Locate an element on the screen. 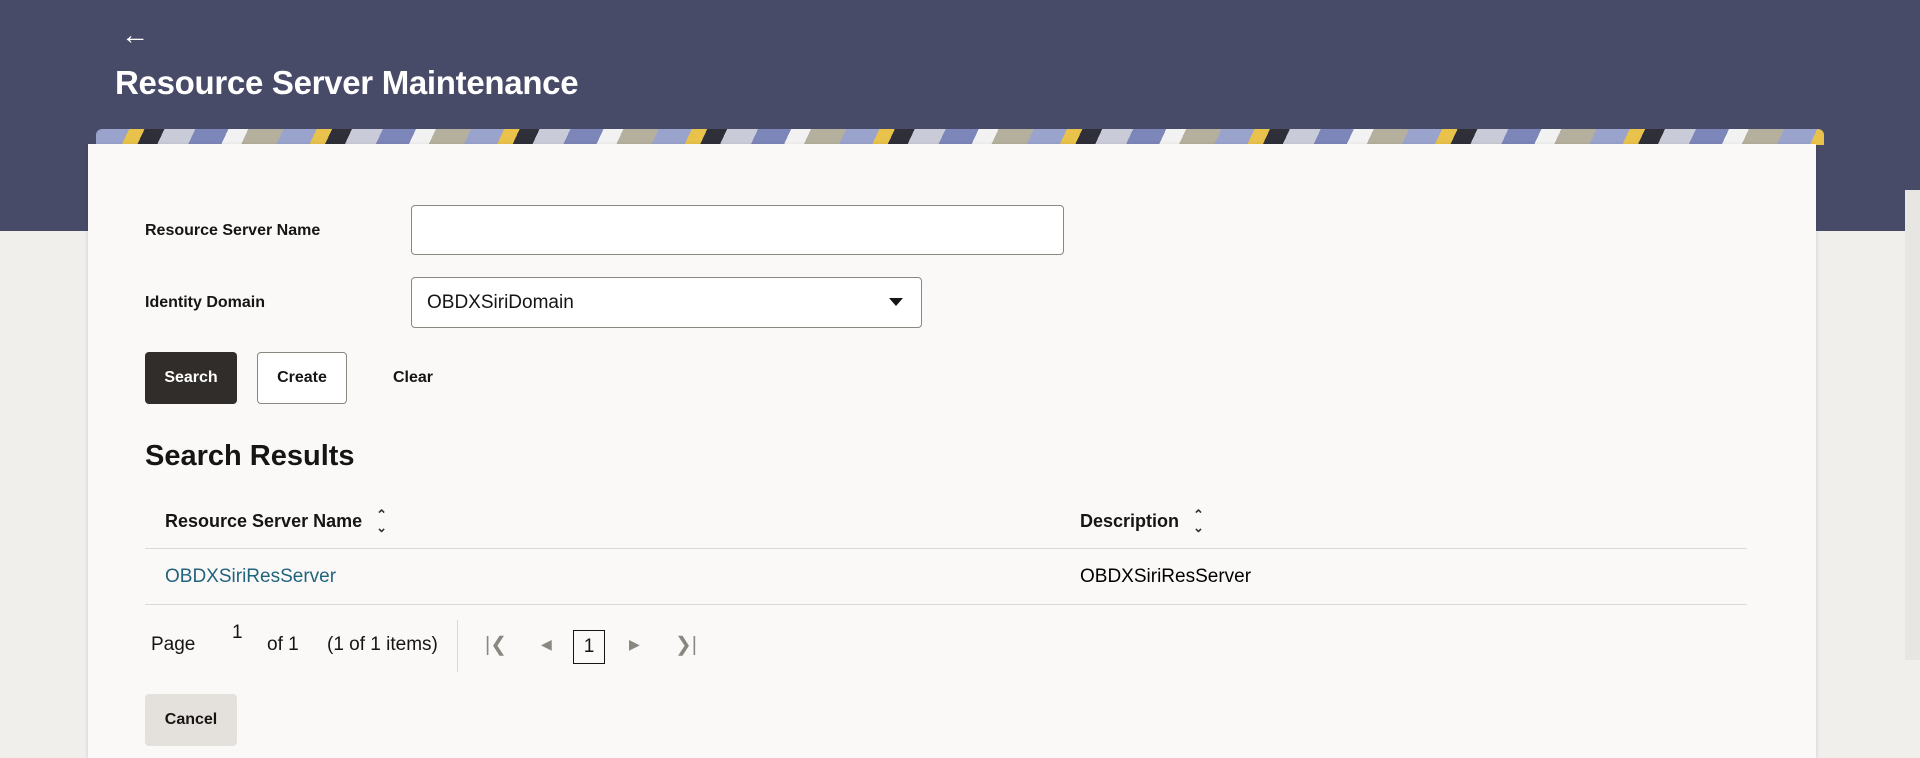 Image resolution: width=1920 pixels, height=758 pixels. identity-domain-label: Identity Domain is located at coordinates (205, 302).